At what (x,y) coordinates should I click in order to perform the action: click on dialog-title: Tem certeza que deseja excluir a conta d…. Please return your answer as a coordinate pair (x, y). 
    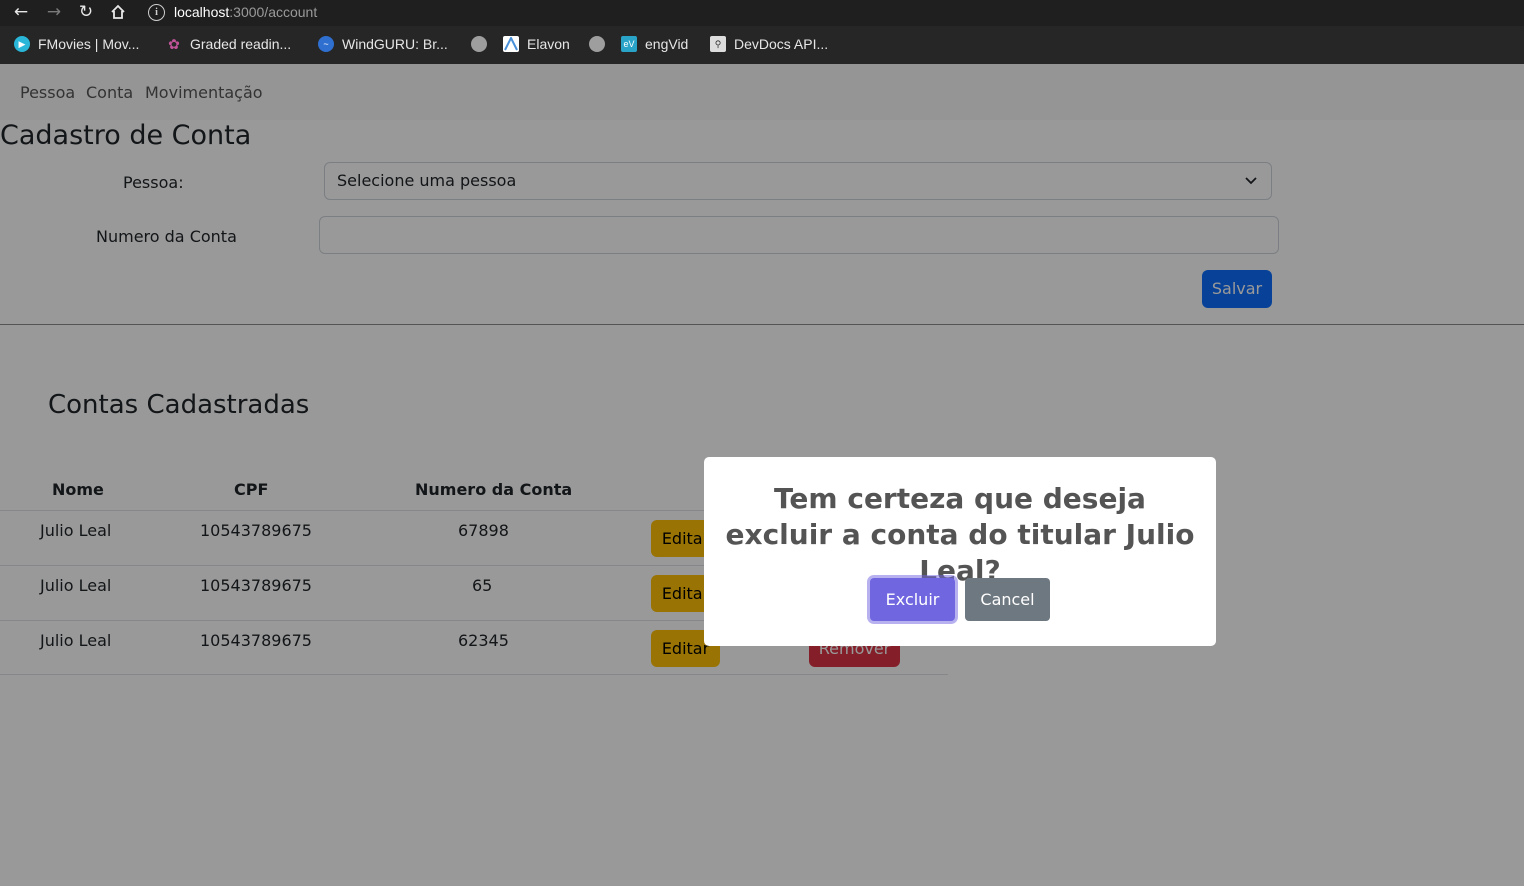
    Looking at the image, I should click on (960, 534).